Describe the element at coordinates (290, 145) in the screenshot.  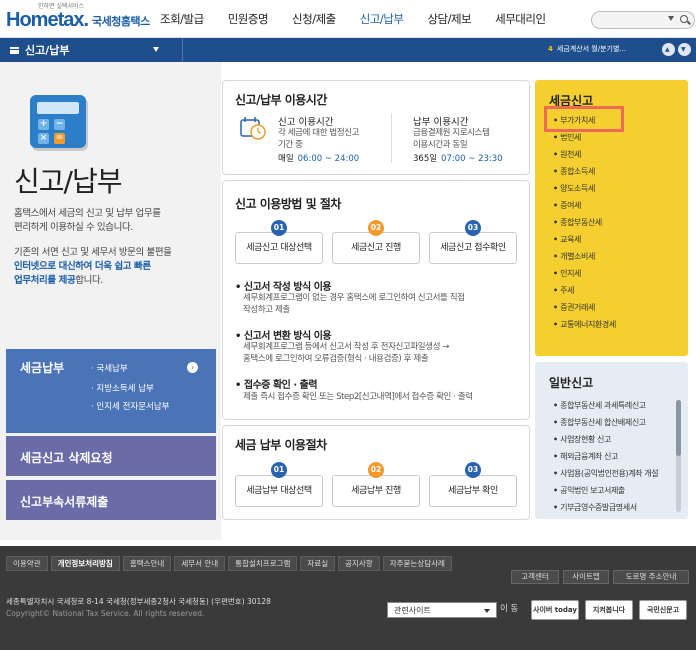
I see `report-hours-desc: 기간 중` at that location.